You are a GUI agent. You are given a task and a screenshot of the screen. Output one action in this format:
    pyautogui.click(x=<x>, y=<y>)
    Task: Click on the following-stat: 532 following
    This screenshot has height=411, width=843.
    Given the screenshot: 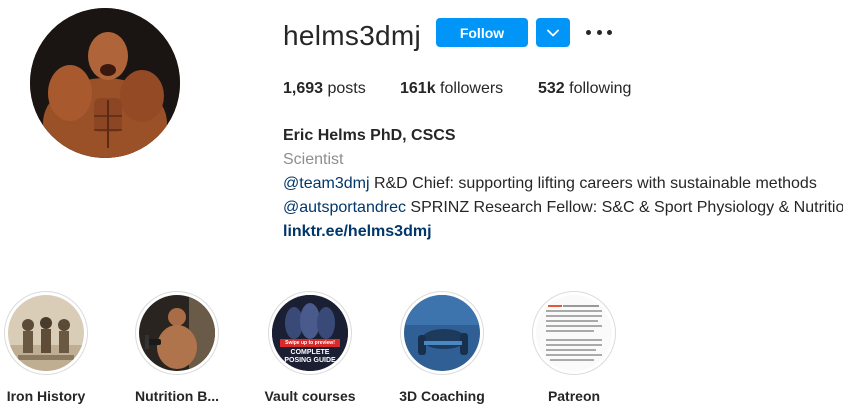 What is the action you would take?
    pyautogui.click(x=584, y=89)
    